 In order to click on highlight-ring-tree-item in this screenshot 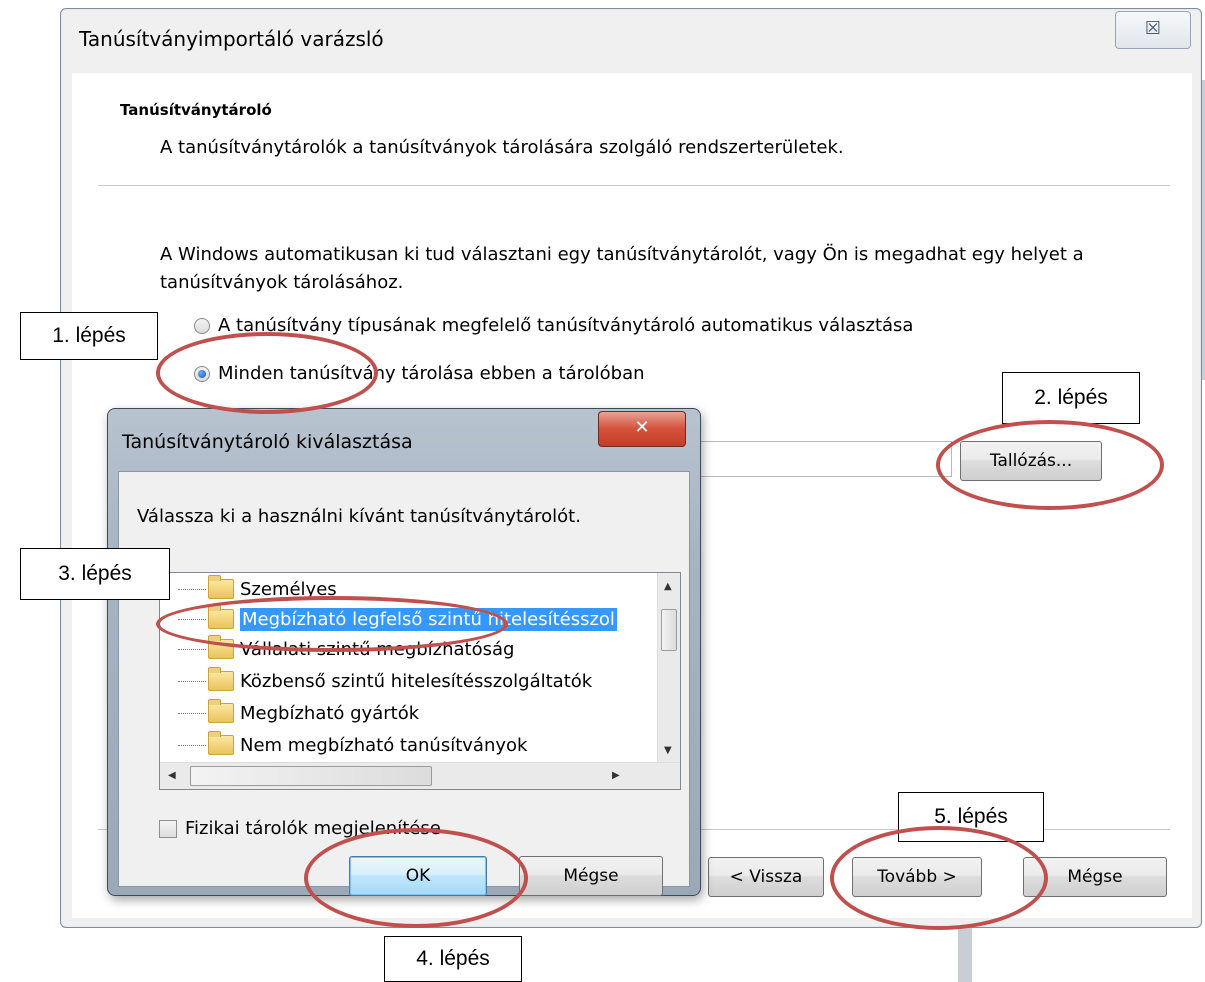, I will do `click(332, 624)`.